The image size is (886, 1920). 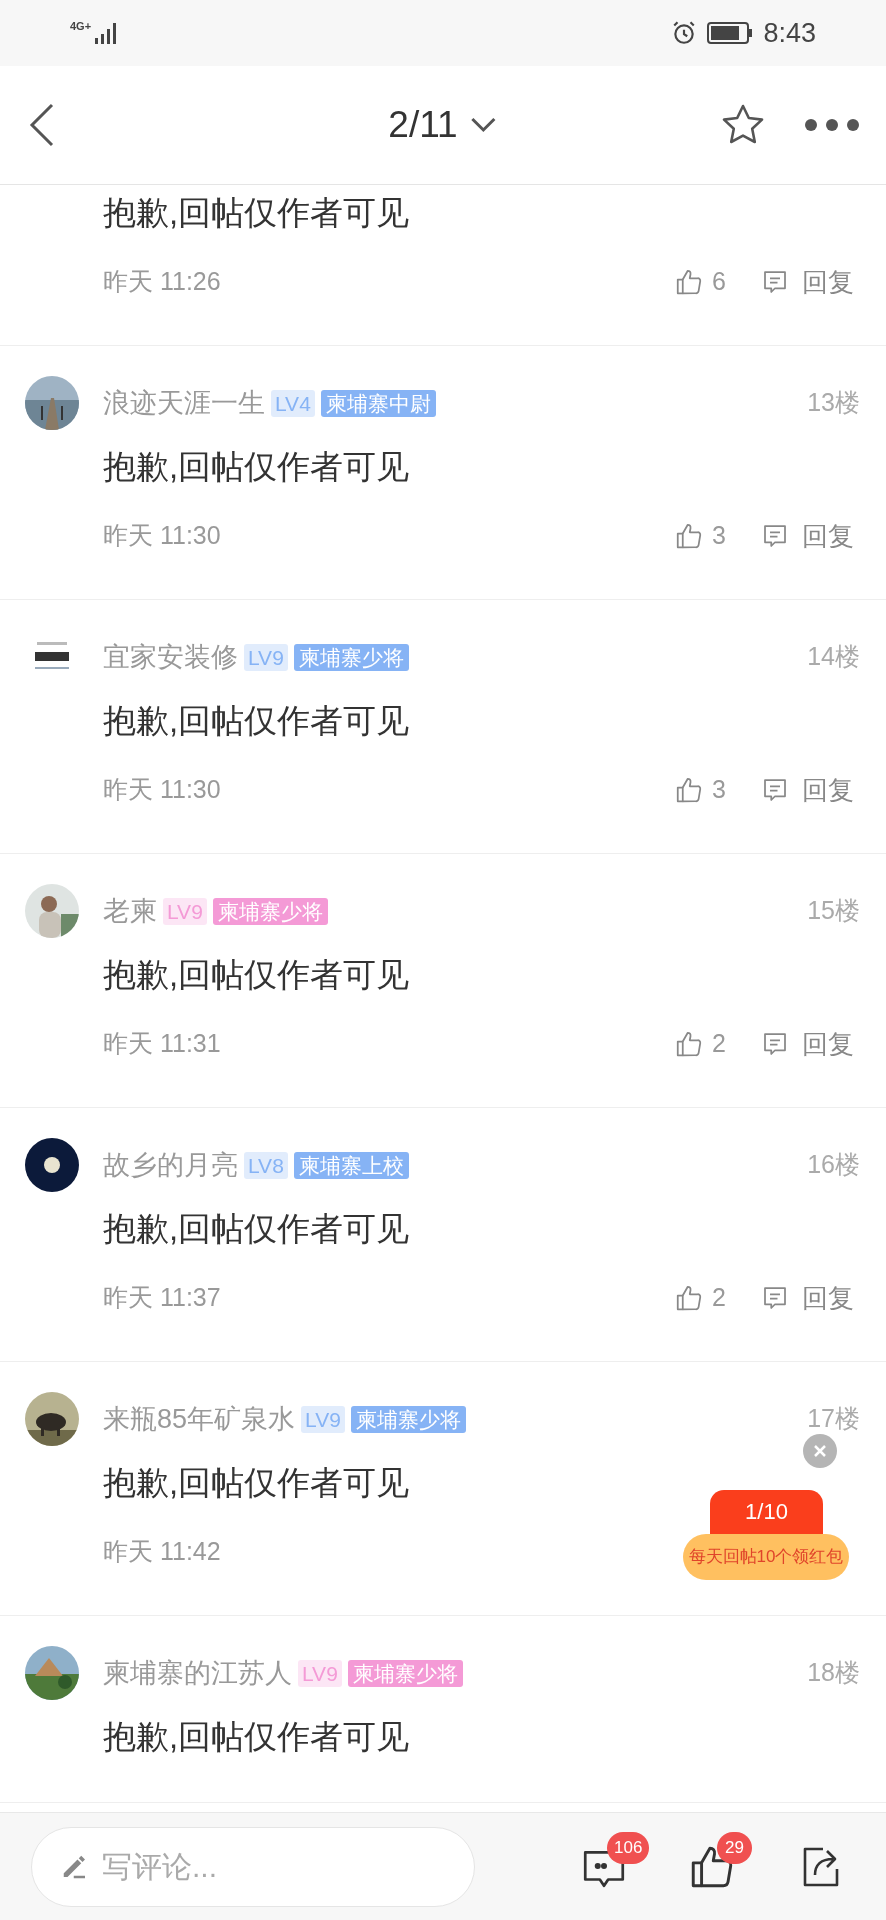 What do you see at coordinates (266, 1165) in the screenshot?
I see `level-tag: LV8` at bounding box center [266, 1165].